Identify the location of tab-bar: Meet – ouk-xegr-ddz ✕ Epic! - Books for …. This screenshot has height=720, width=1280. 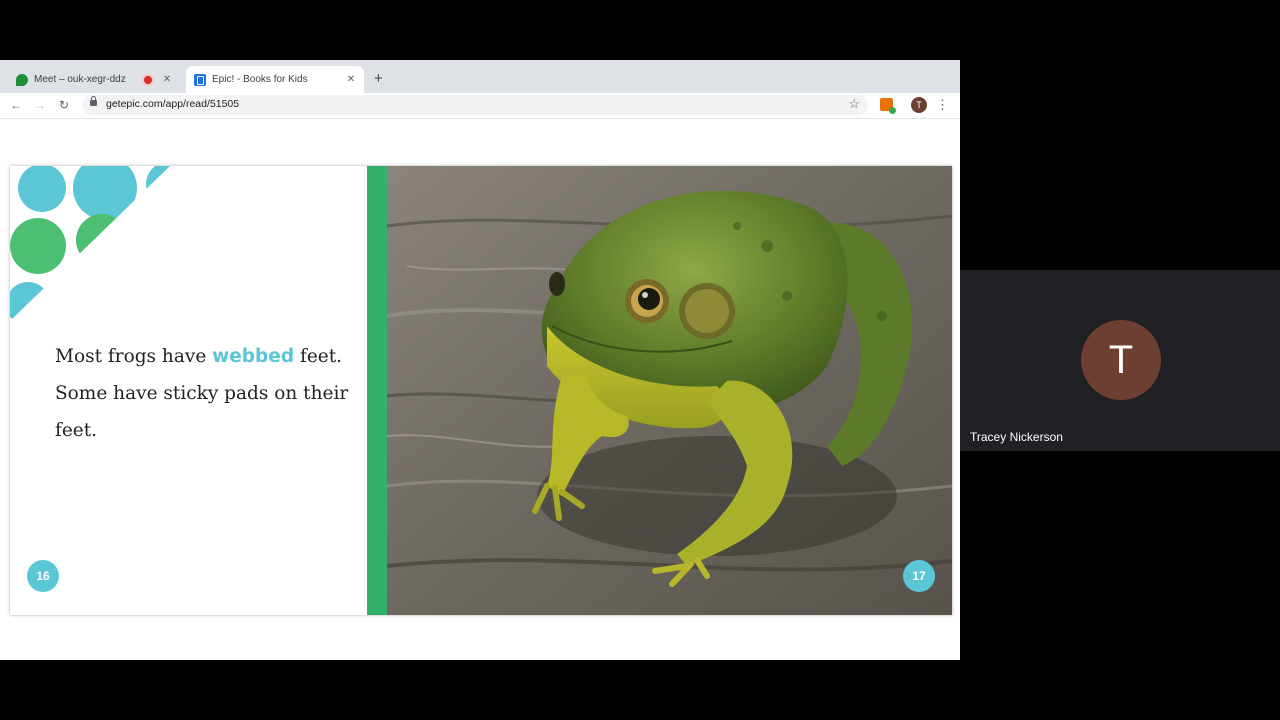
(480, 76).